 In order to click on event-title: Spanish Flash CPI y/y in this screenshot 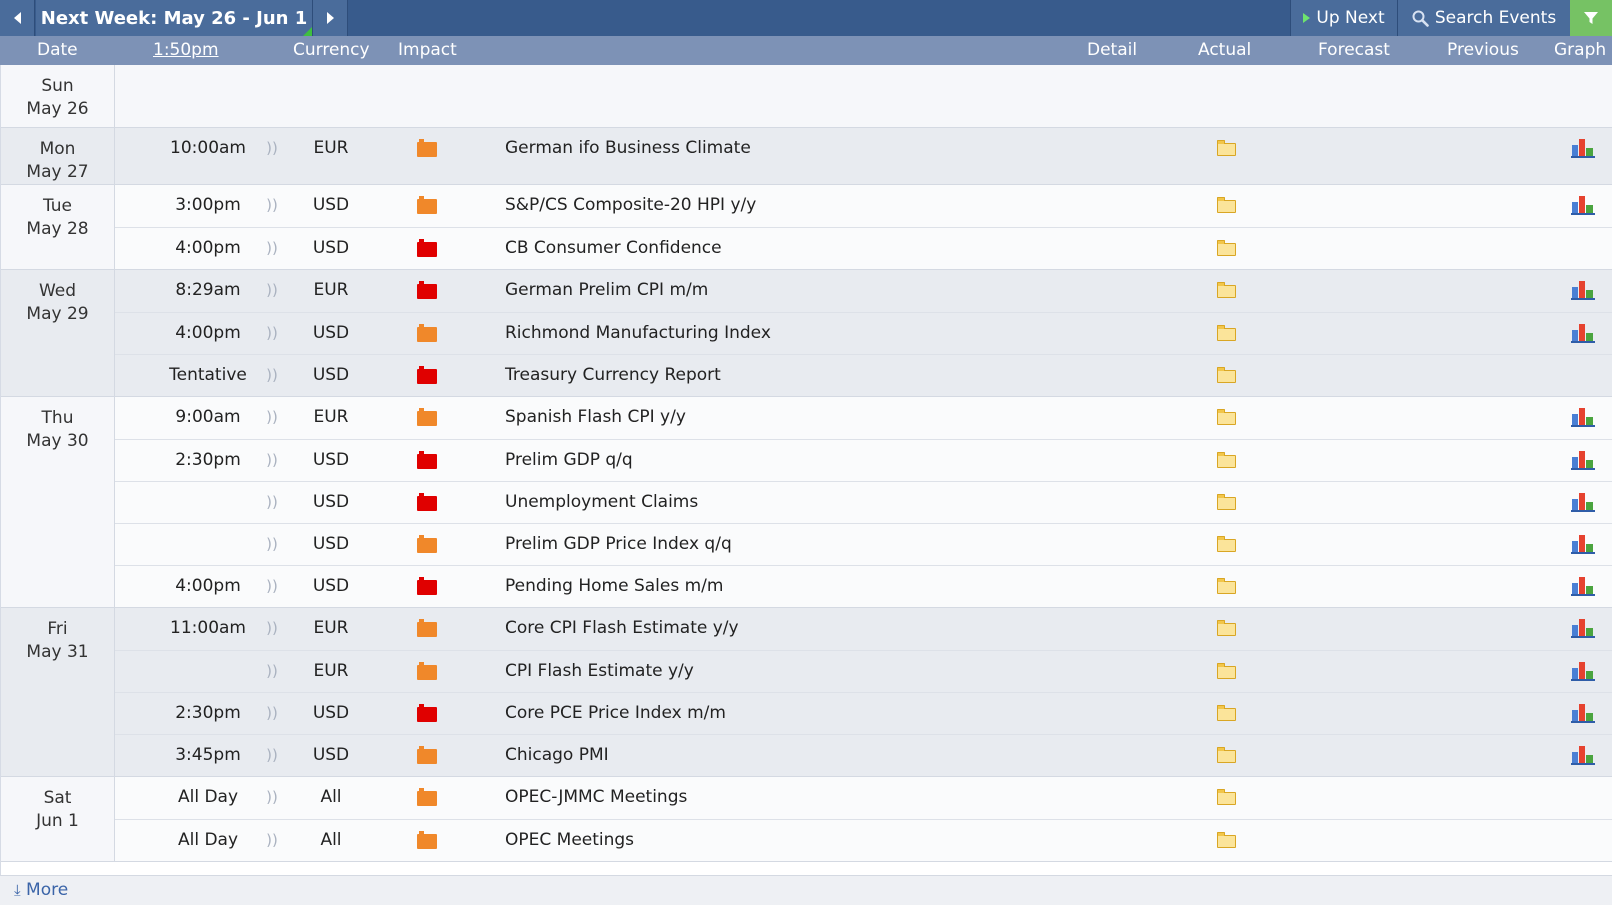, I will do `click(595, 417)`.